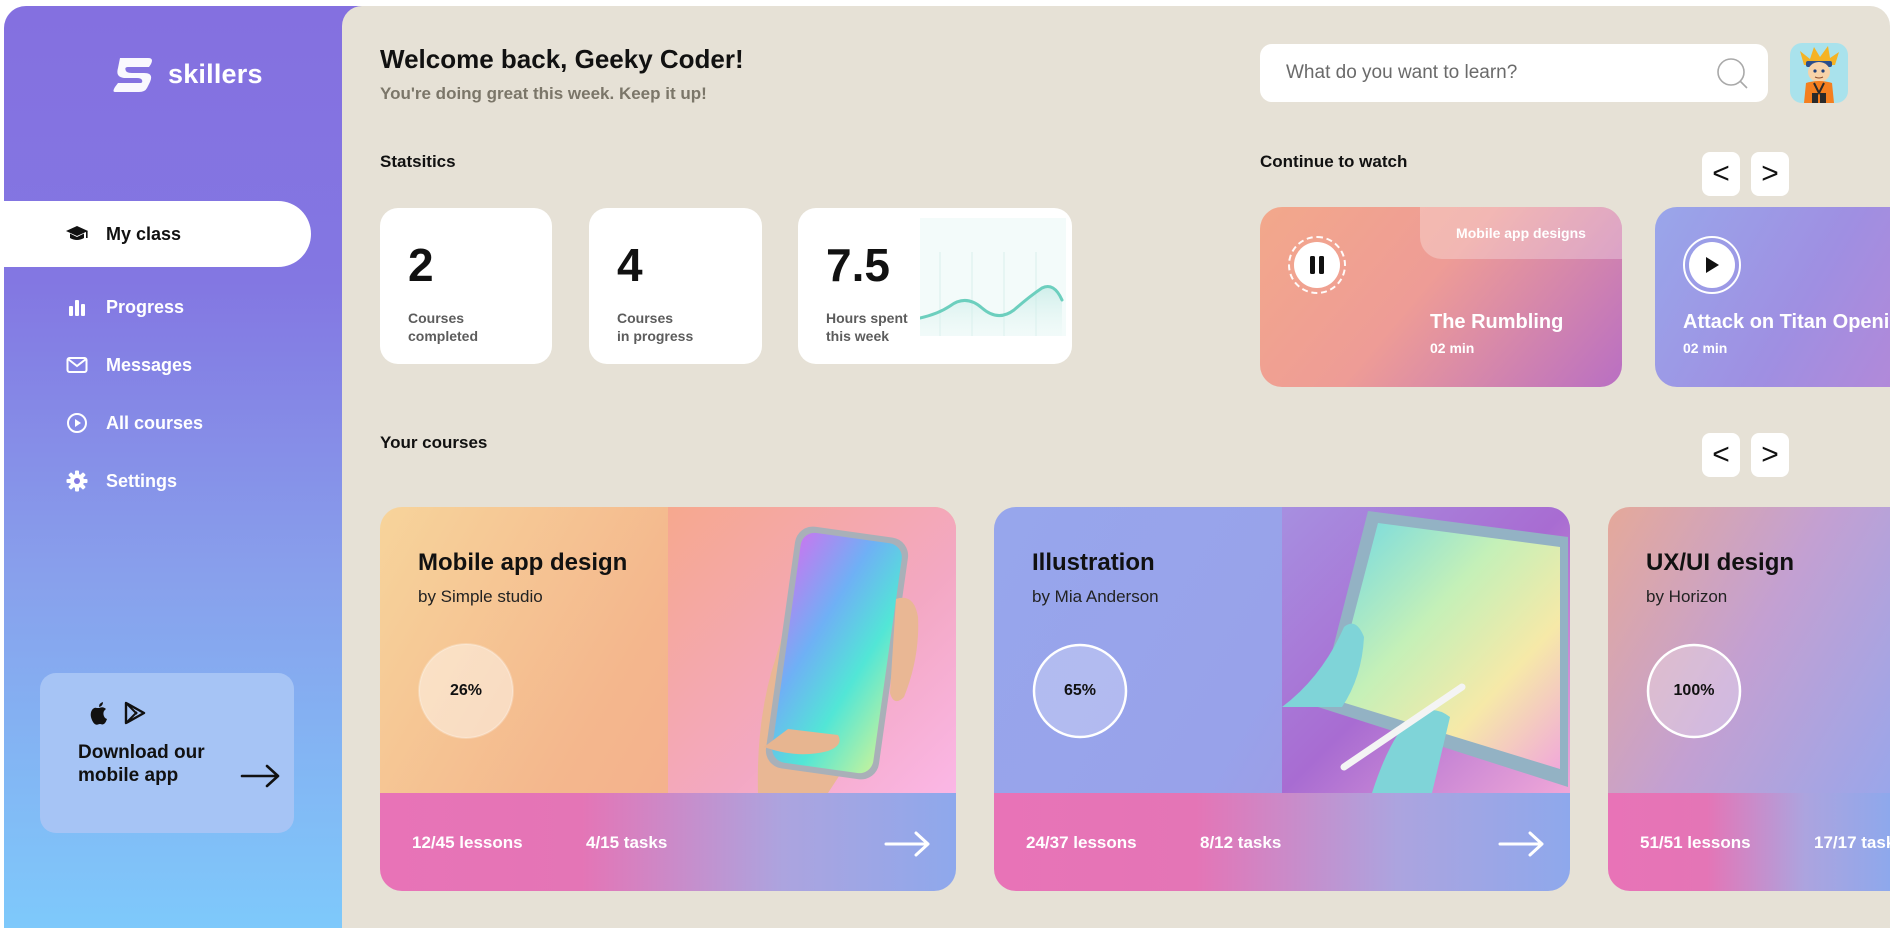  I want to click on course-author: by Simple studio, so click(480, 596).